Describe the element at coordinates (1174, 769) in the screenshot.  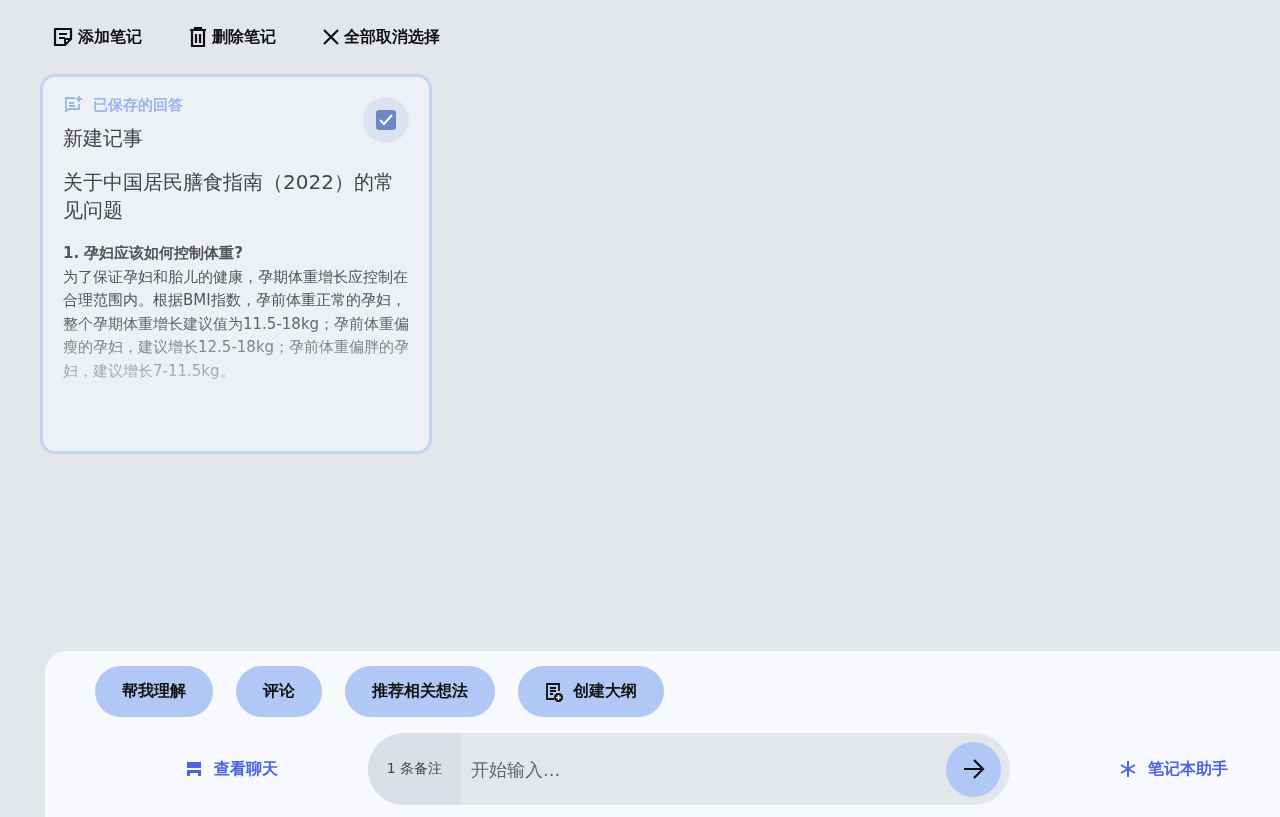
I see `notebook-assistant-button: 笔记本助手` at that location.